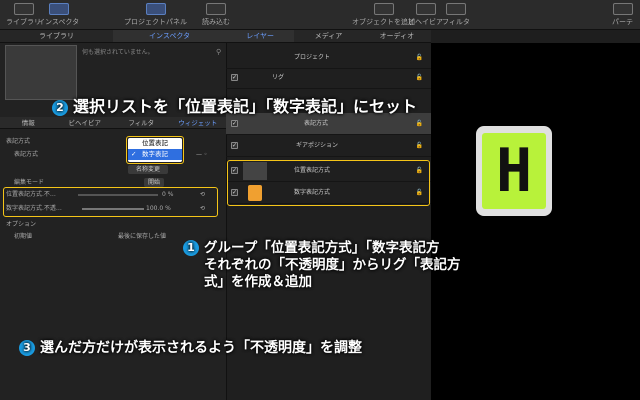 The height and width of the screenshot is (400, 640). I want to click on lcd-digit: H, so click(514, 171).